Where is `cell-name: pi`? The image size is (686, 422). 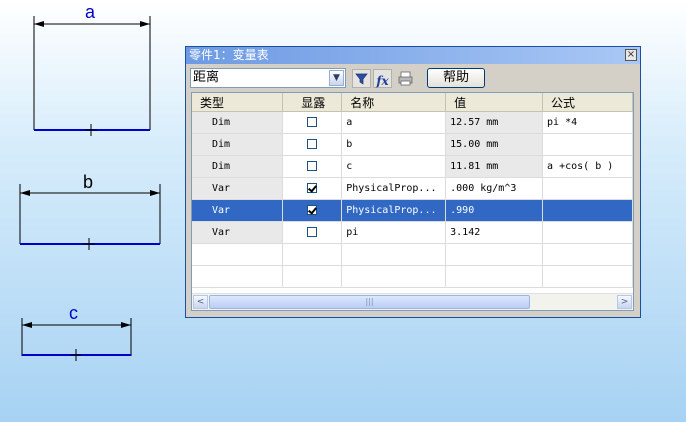 cell-name: pi is located at coordinates (394, 232).